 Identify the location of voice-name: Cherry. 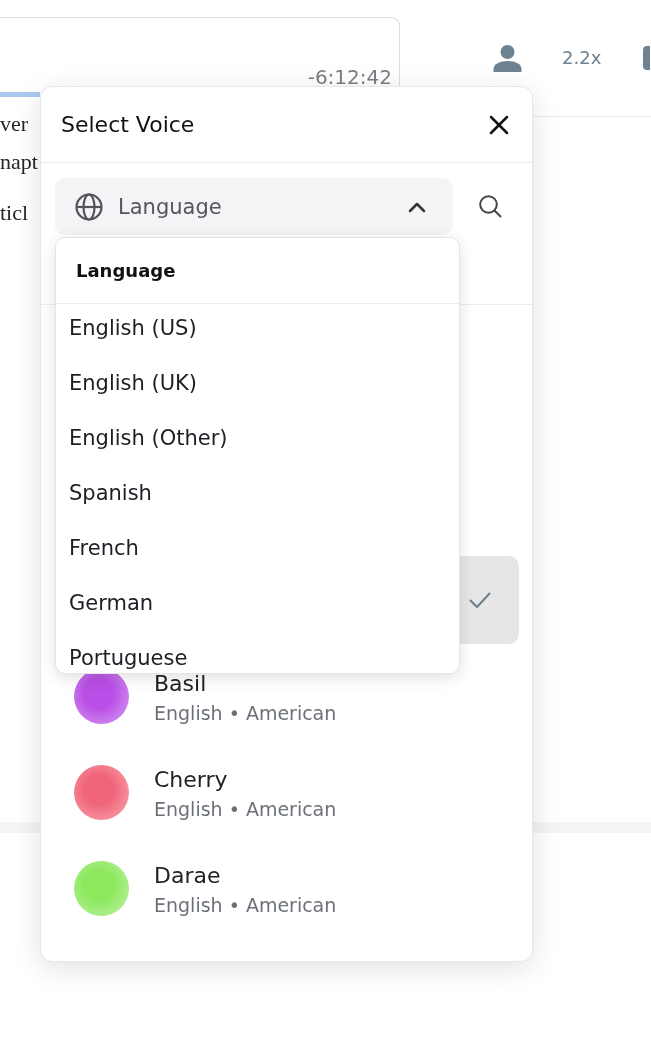
(191, 780).